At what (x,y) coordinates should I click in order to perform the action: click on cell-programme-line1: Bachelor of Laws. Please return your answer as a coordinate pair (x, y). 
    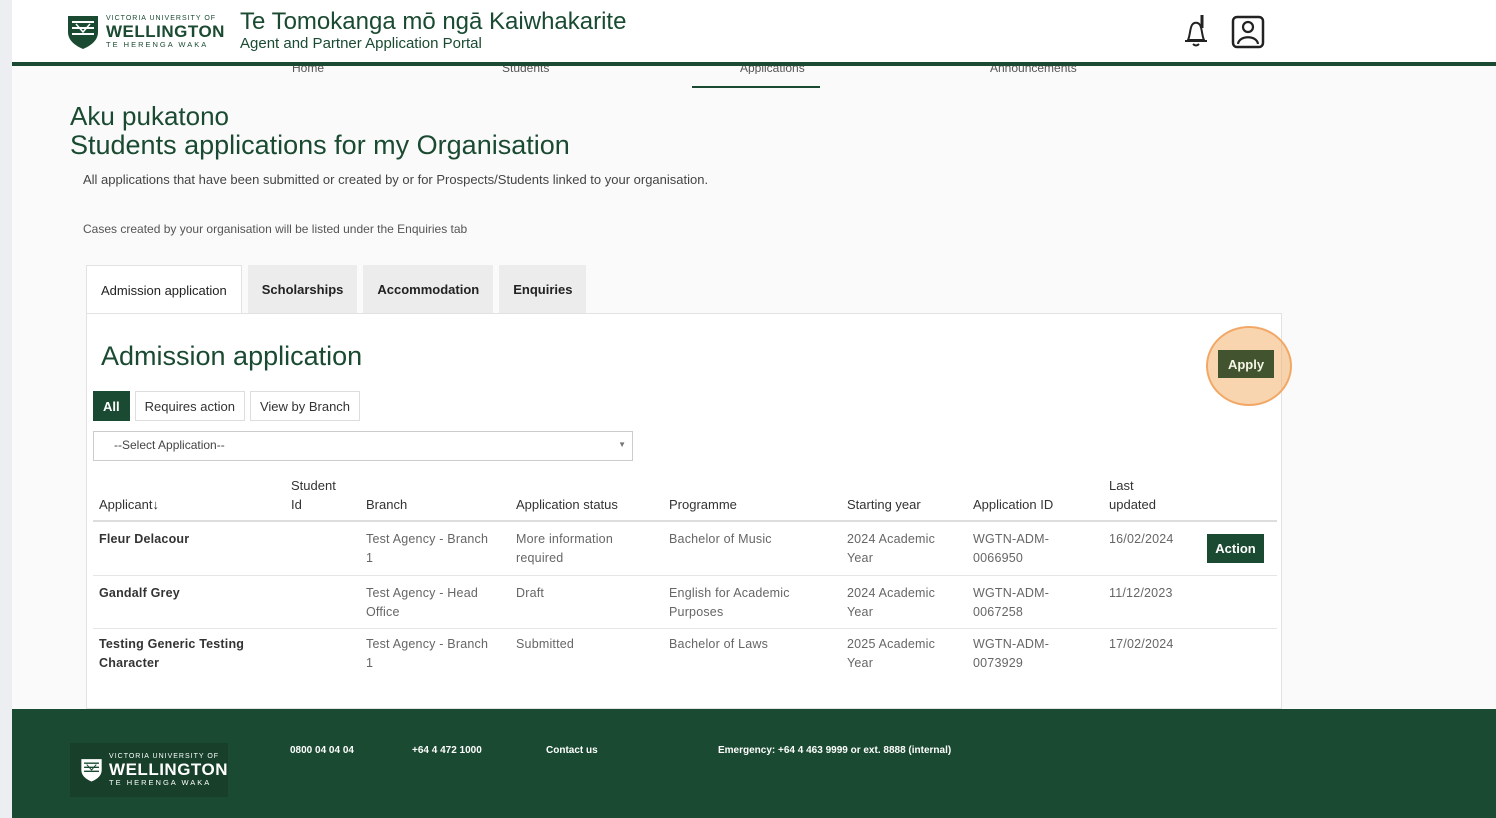
    Looking at the image, I should click on (719, 644).